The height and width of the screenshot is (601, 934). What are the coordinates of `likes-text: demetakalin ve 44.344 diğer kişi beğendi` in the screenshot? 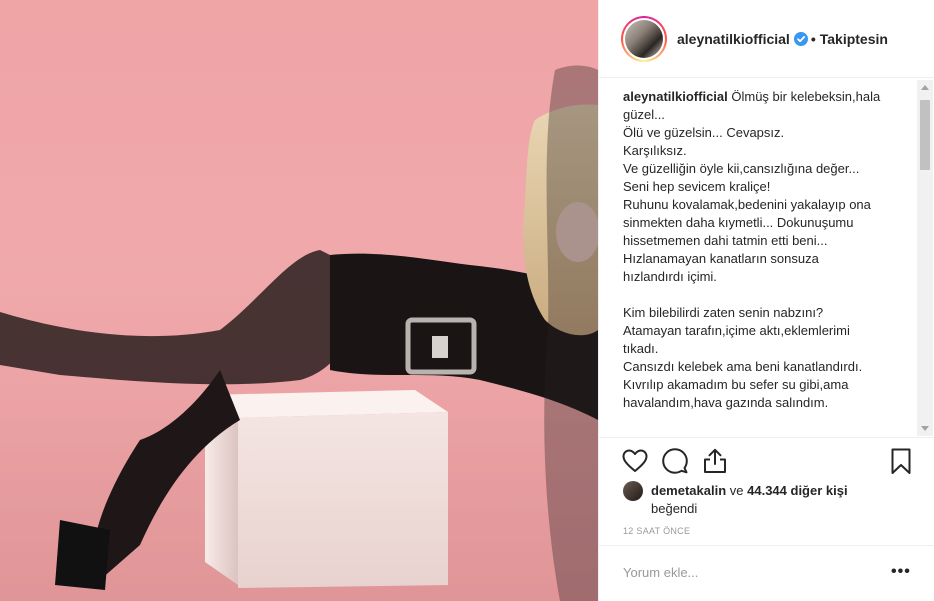 It's located at (749, 500).